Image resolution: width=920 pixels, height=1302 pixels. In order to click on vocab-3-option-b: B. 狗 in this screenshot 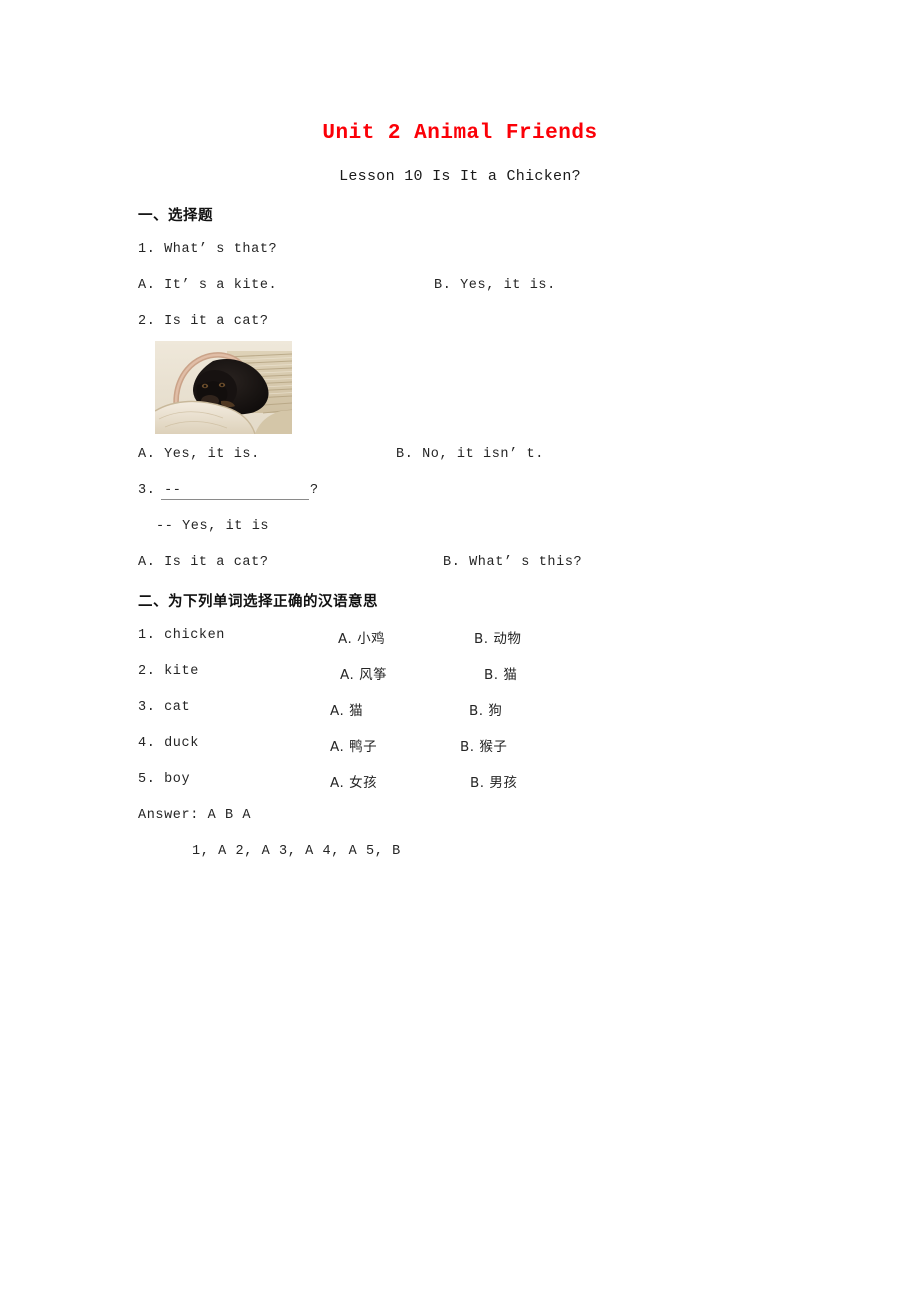, I will do `click(485, 709)`.